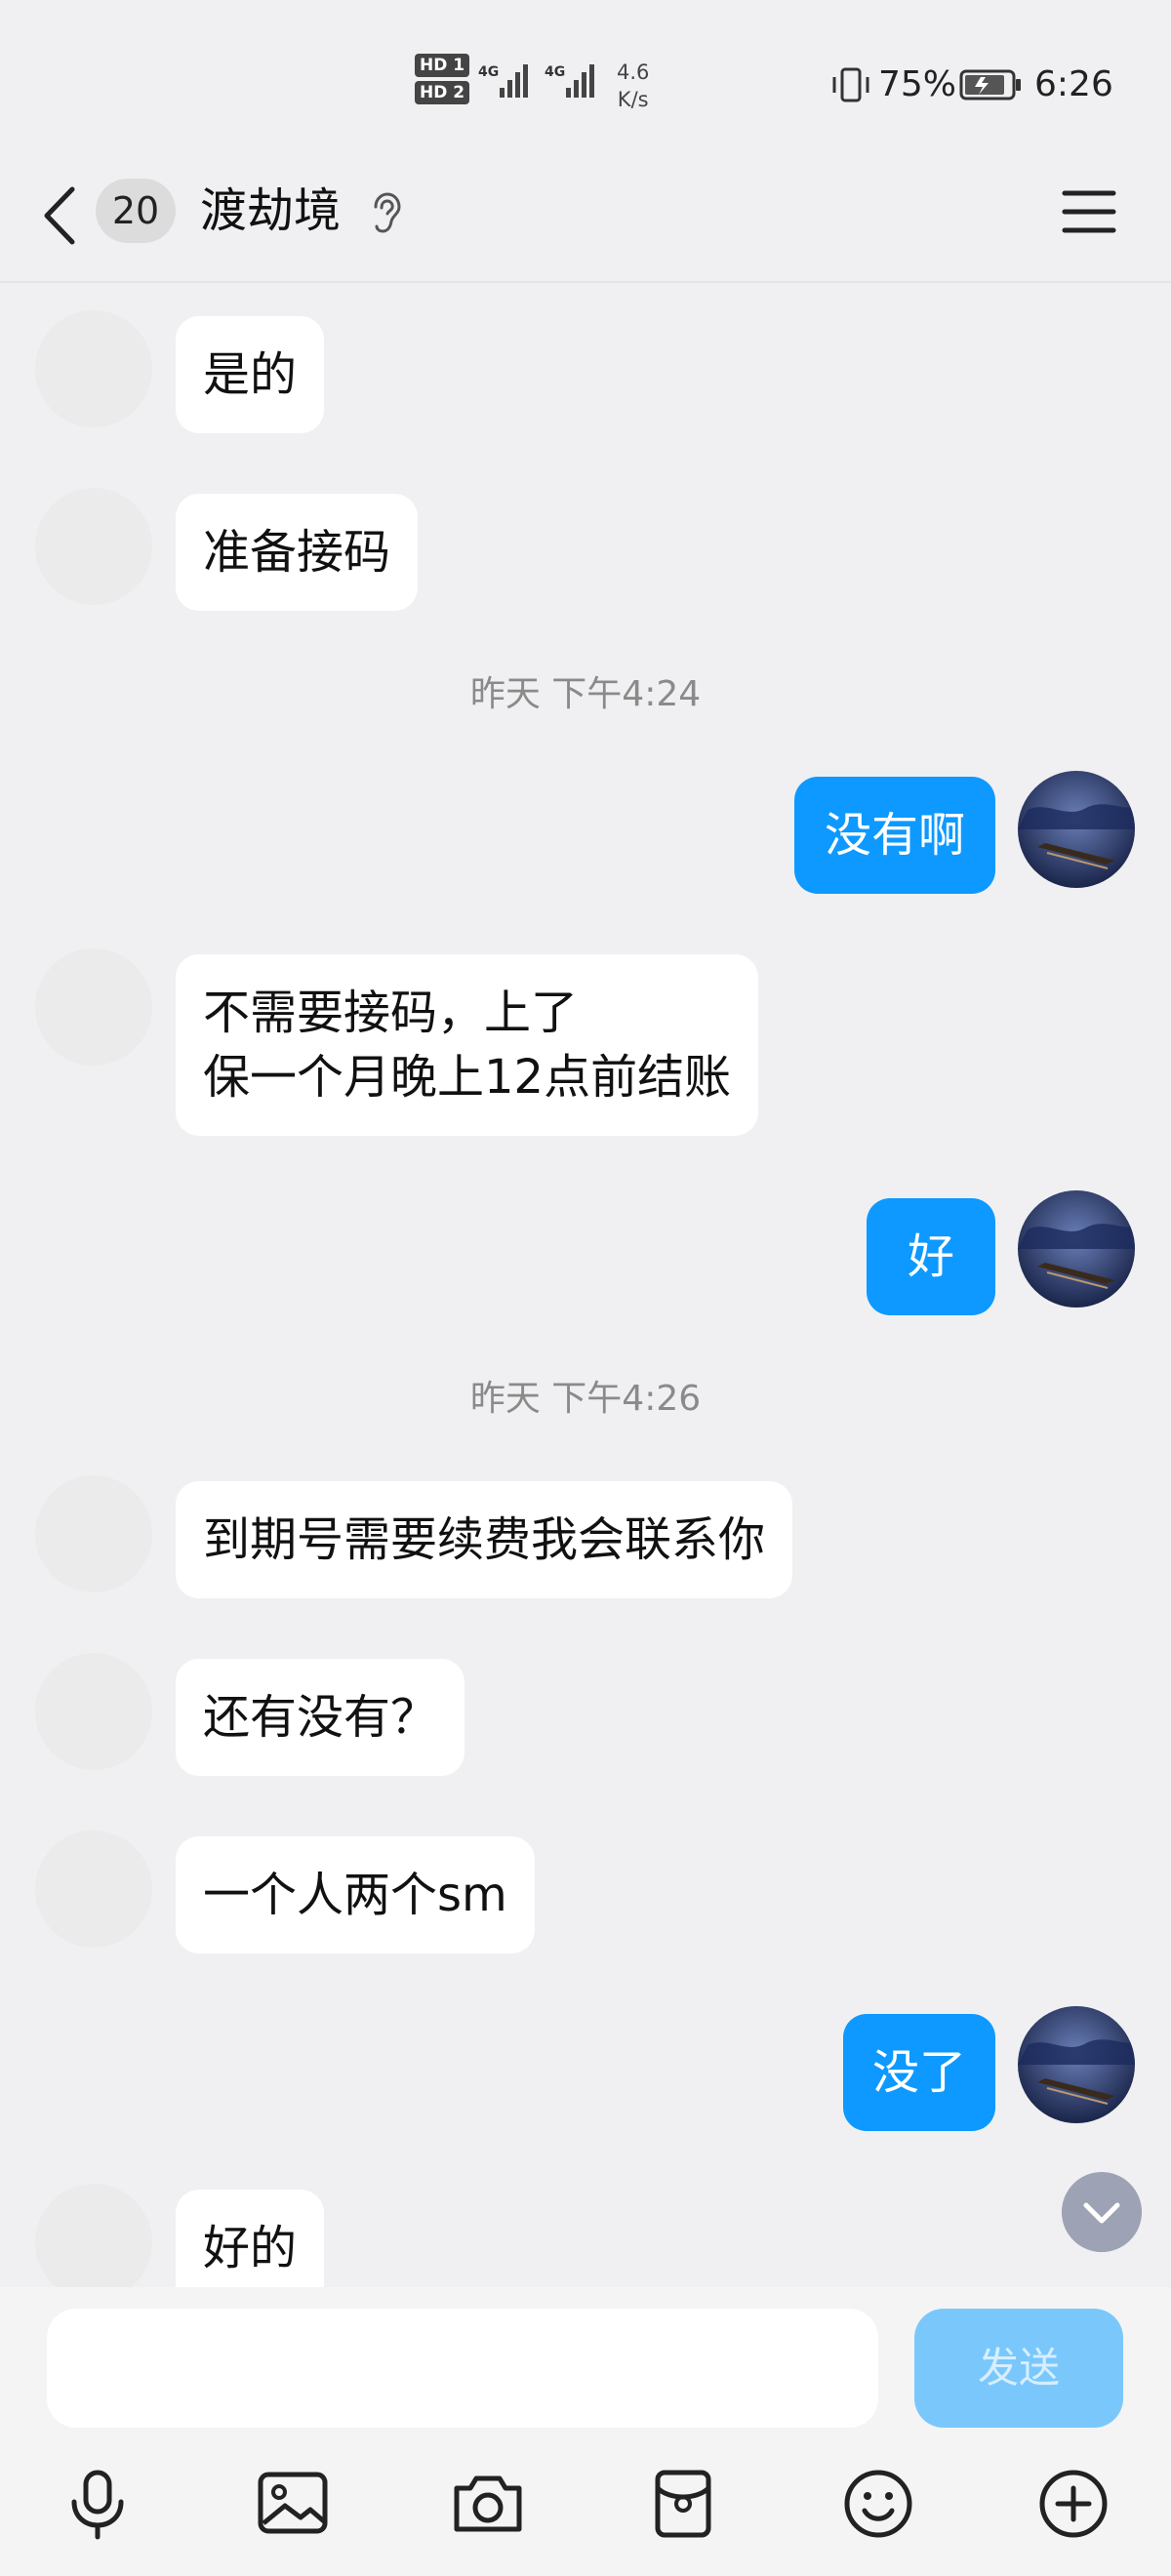  Describe the element at coordinates (467, 1045) in the screenshot. I see `message-bubble-incoming: 不需要接码，上了 保一个月晚上12点前结账` at that location.